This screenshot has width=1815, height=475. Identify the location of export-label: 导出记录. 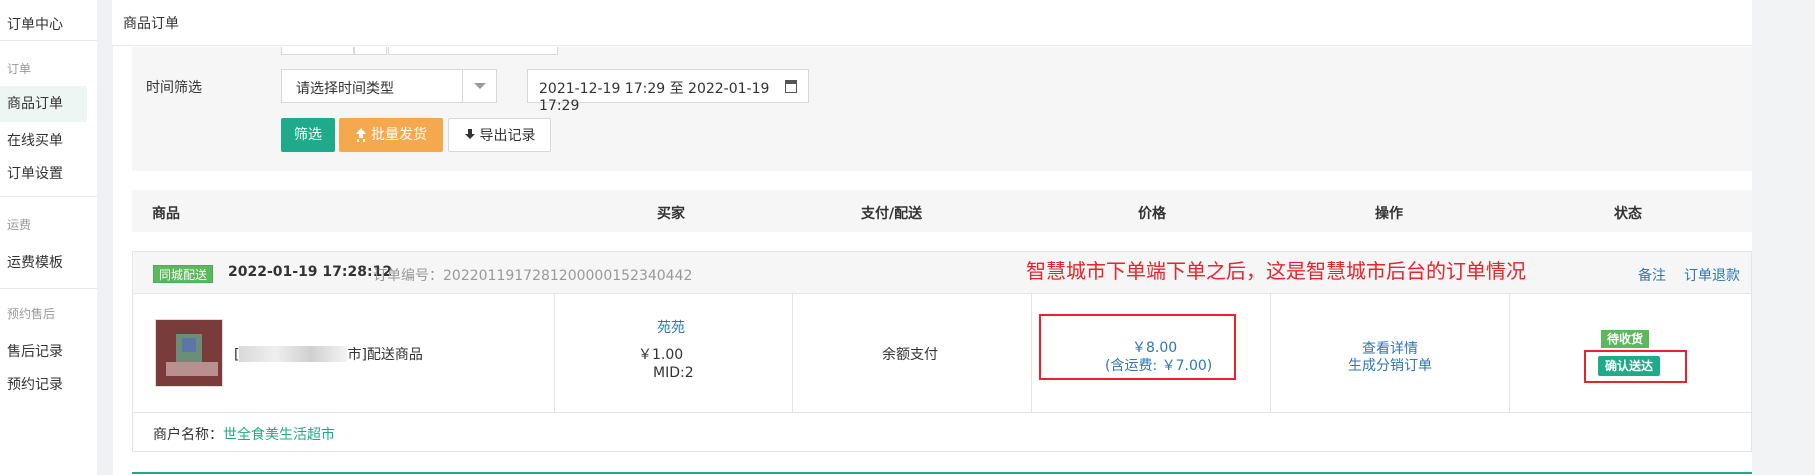
(507, 136).